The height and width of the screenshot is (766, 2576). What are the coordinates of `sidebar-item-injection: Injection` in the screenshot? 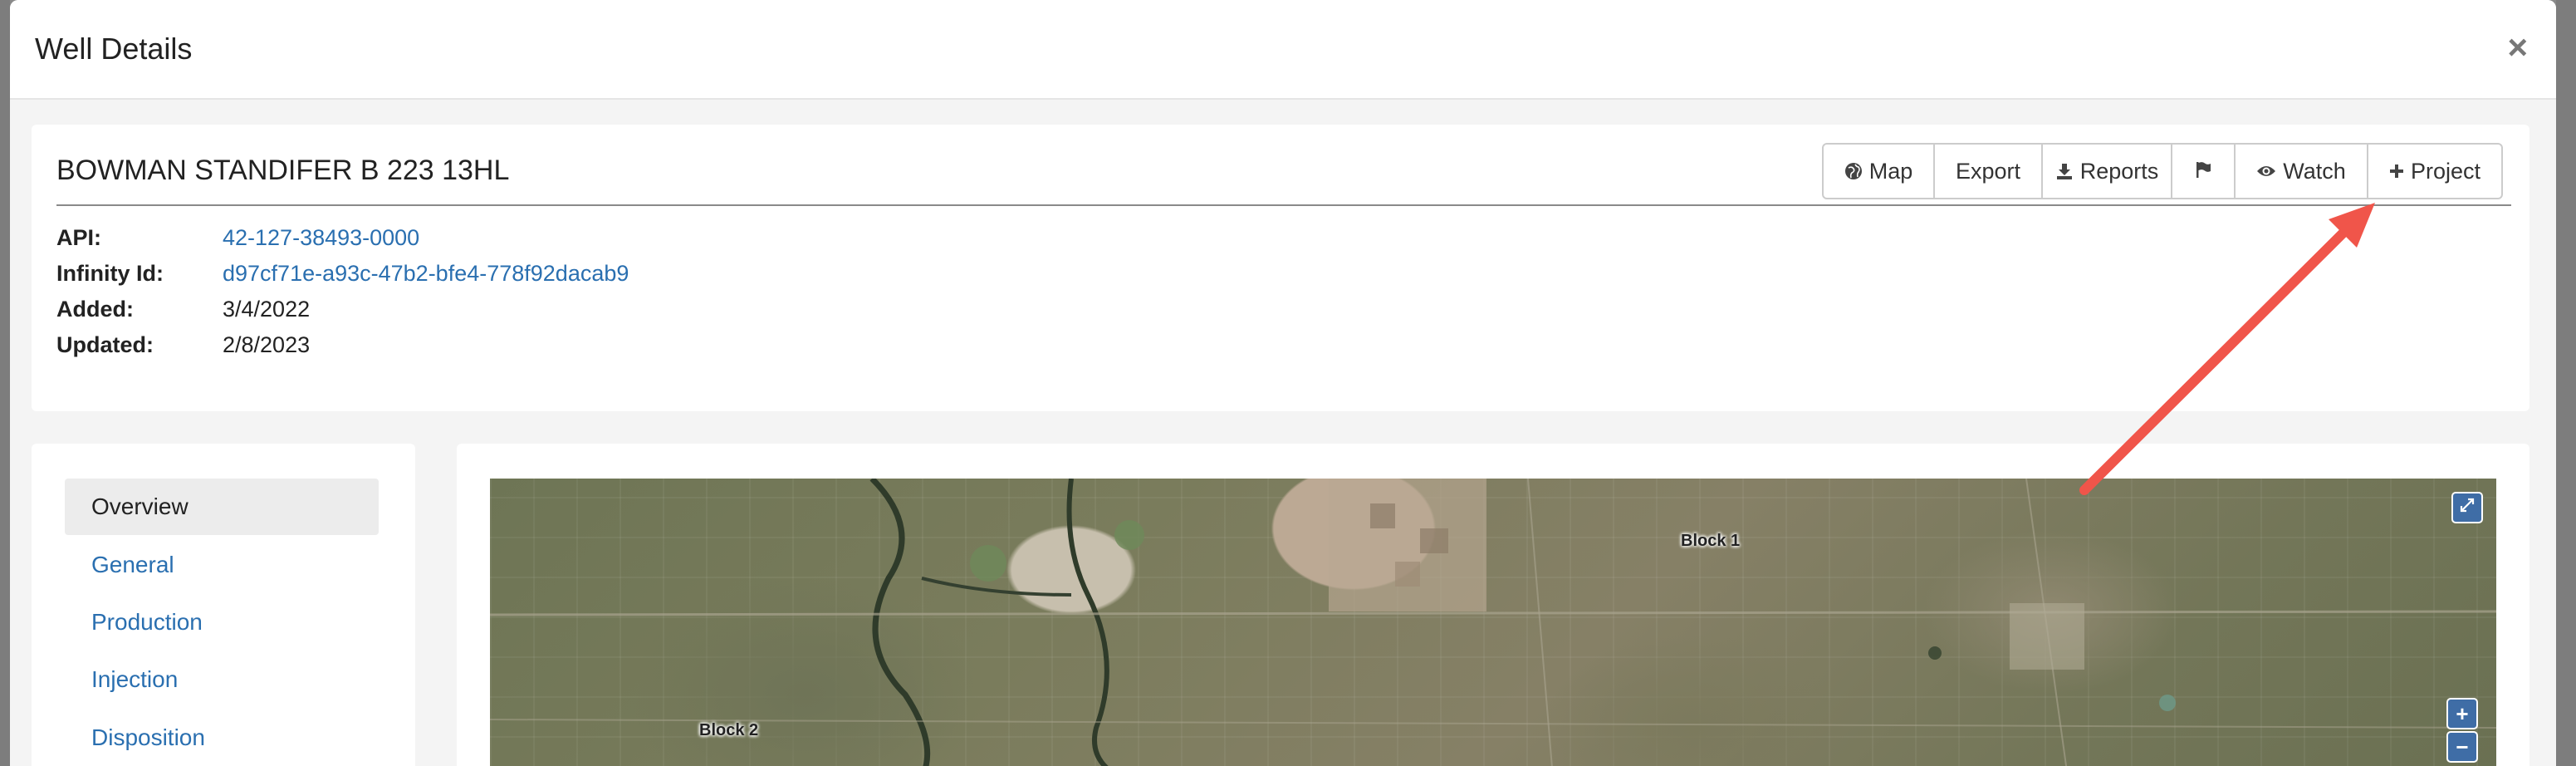 It's located at (222, 679).